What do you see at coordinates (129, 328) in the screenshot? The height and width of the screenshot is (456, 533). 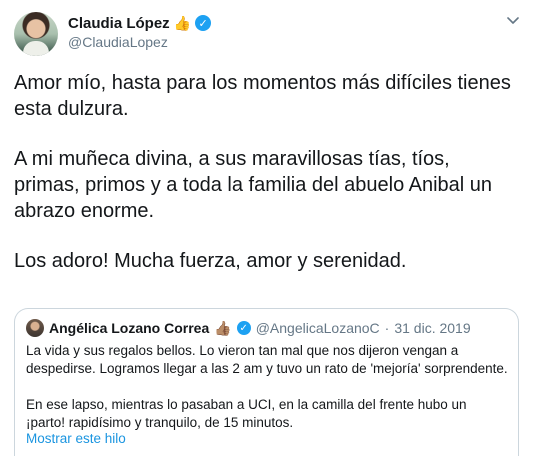 I see `quoted-author-name: Angélica Lozano Correa` at bounding box center [129, 328].